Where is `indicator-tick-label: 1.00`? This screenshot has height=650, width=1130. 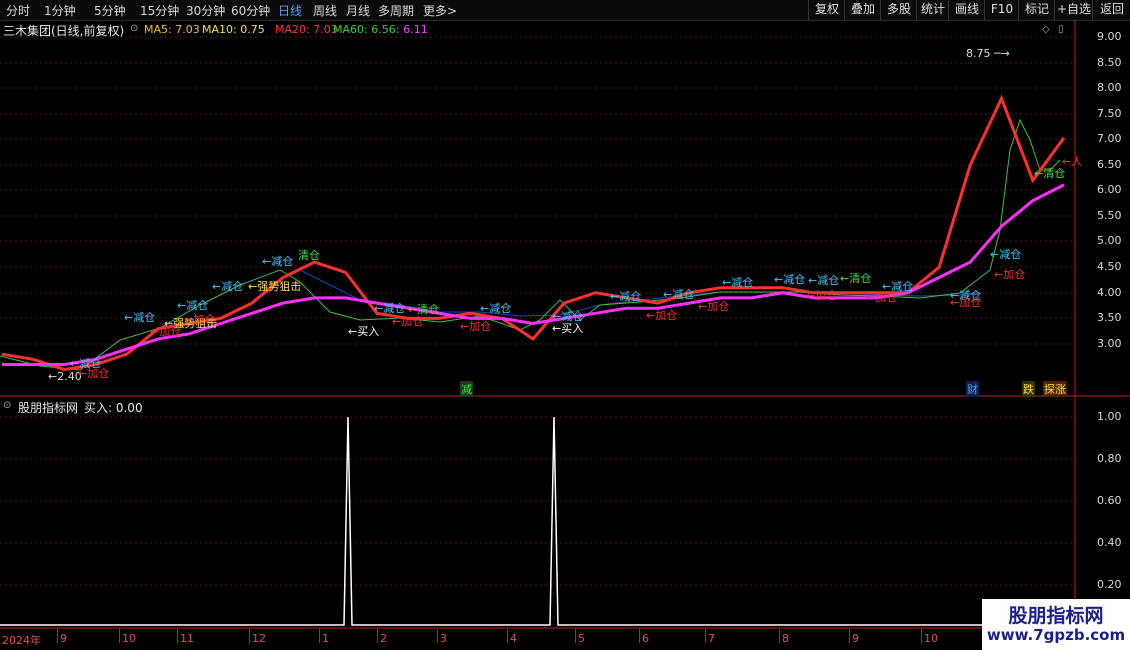
indicator-tick-label: 1.00 is located at coordinates (1109, 416).